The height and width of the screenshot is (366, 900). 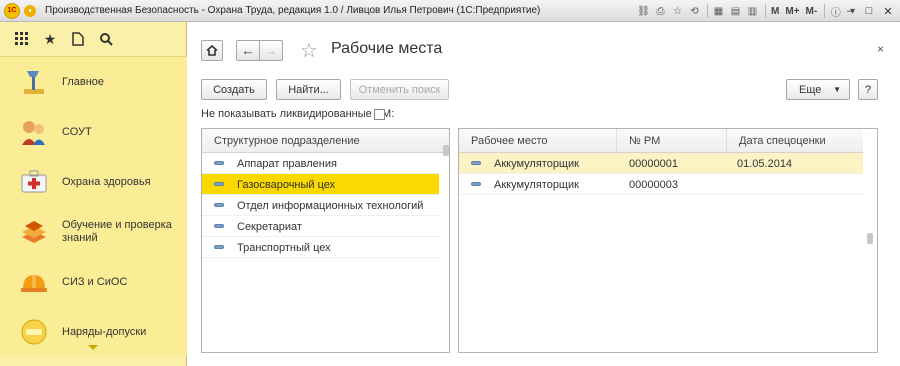 What do you see at coordinates (653, 163) in the screenshot?
I see `workplace-number: 00000001` at bounding box center [653, 163].